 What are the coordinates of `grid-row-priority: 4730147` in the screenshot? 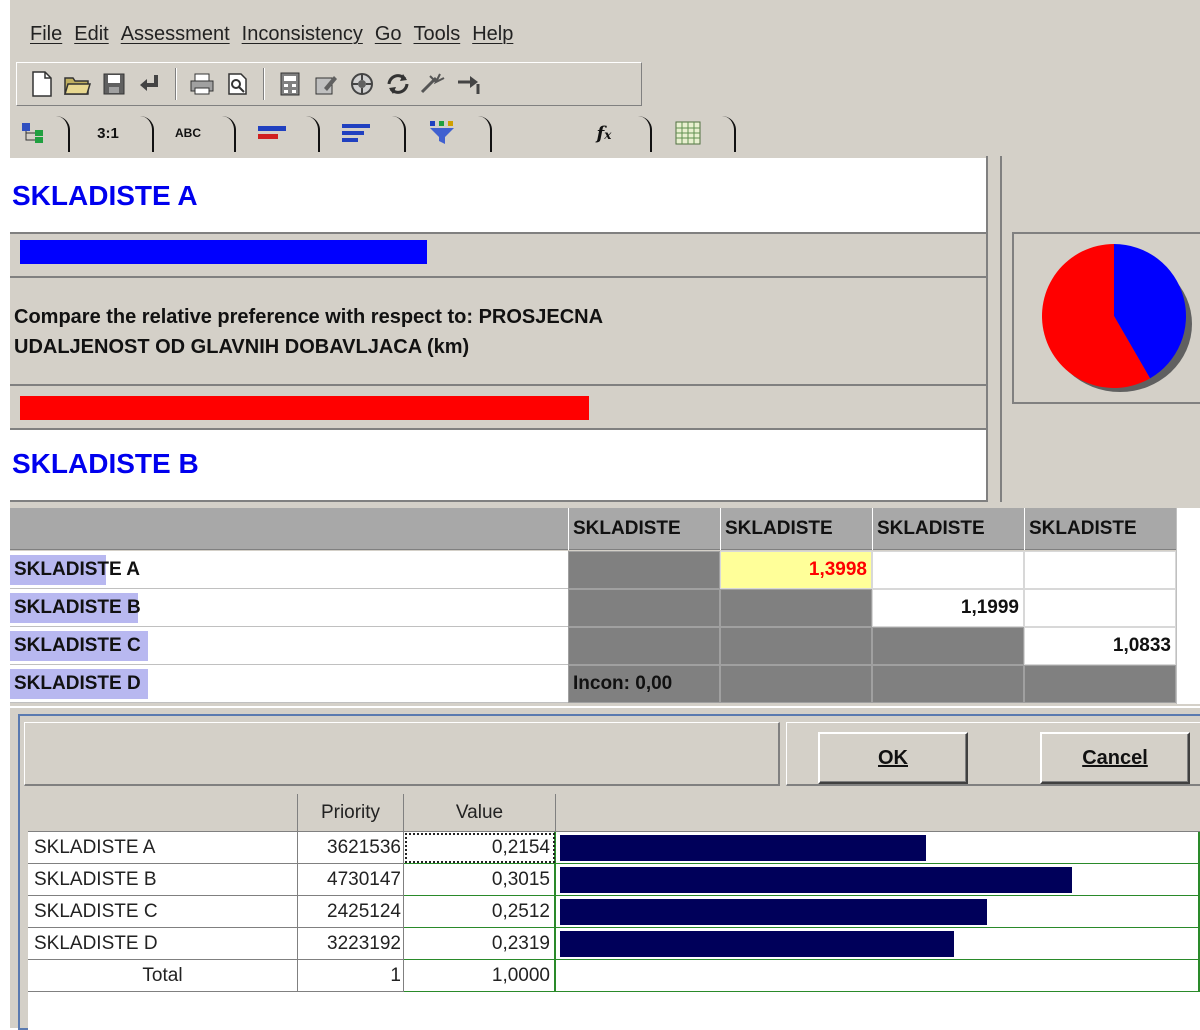 It's located at (351, 880).